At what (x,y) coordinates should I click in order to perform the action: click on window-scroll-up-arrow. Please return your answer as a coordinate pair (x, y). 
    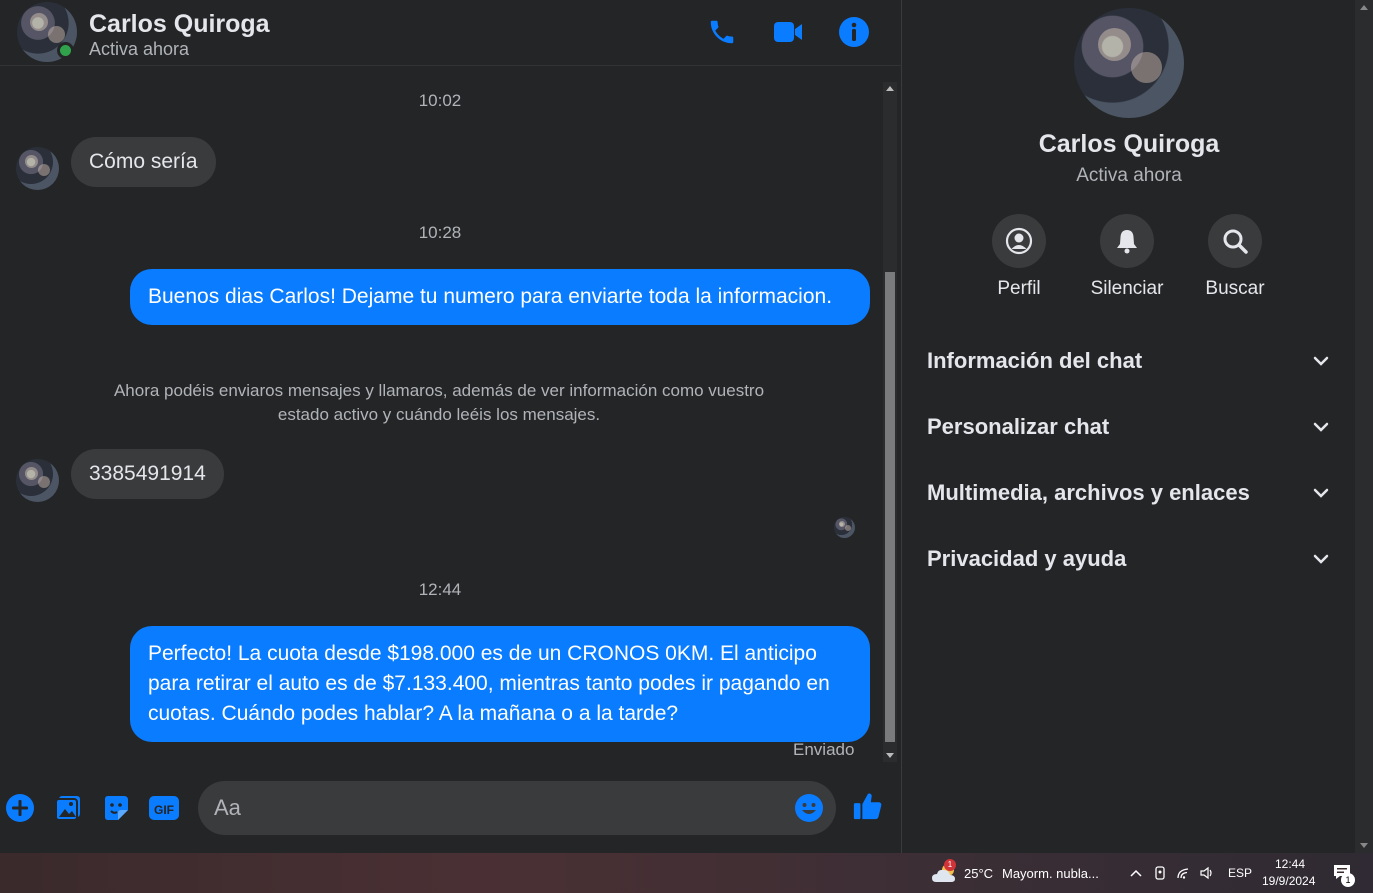
    Looking at the image, I should click on (1364, 7).